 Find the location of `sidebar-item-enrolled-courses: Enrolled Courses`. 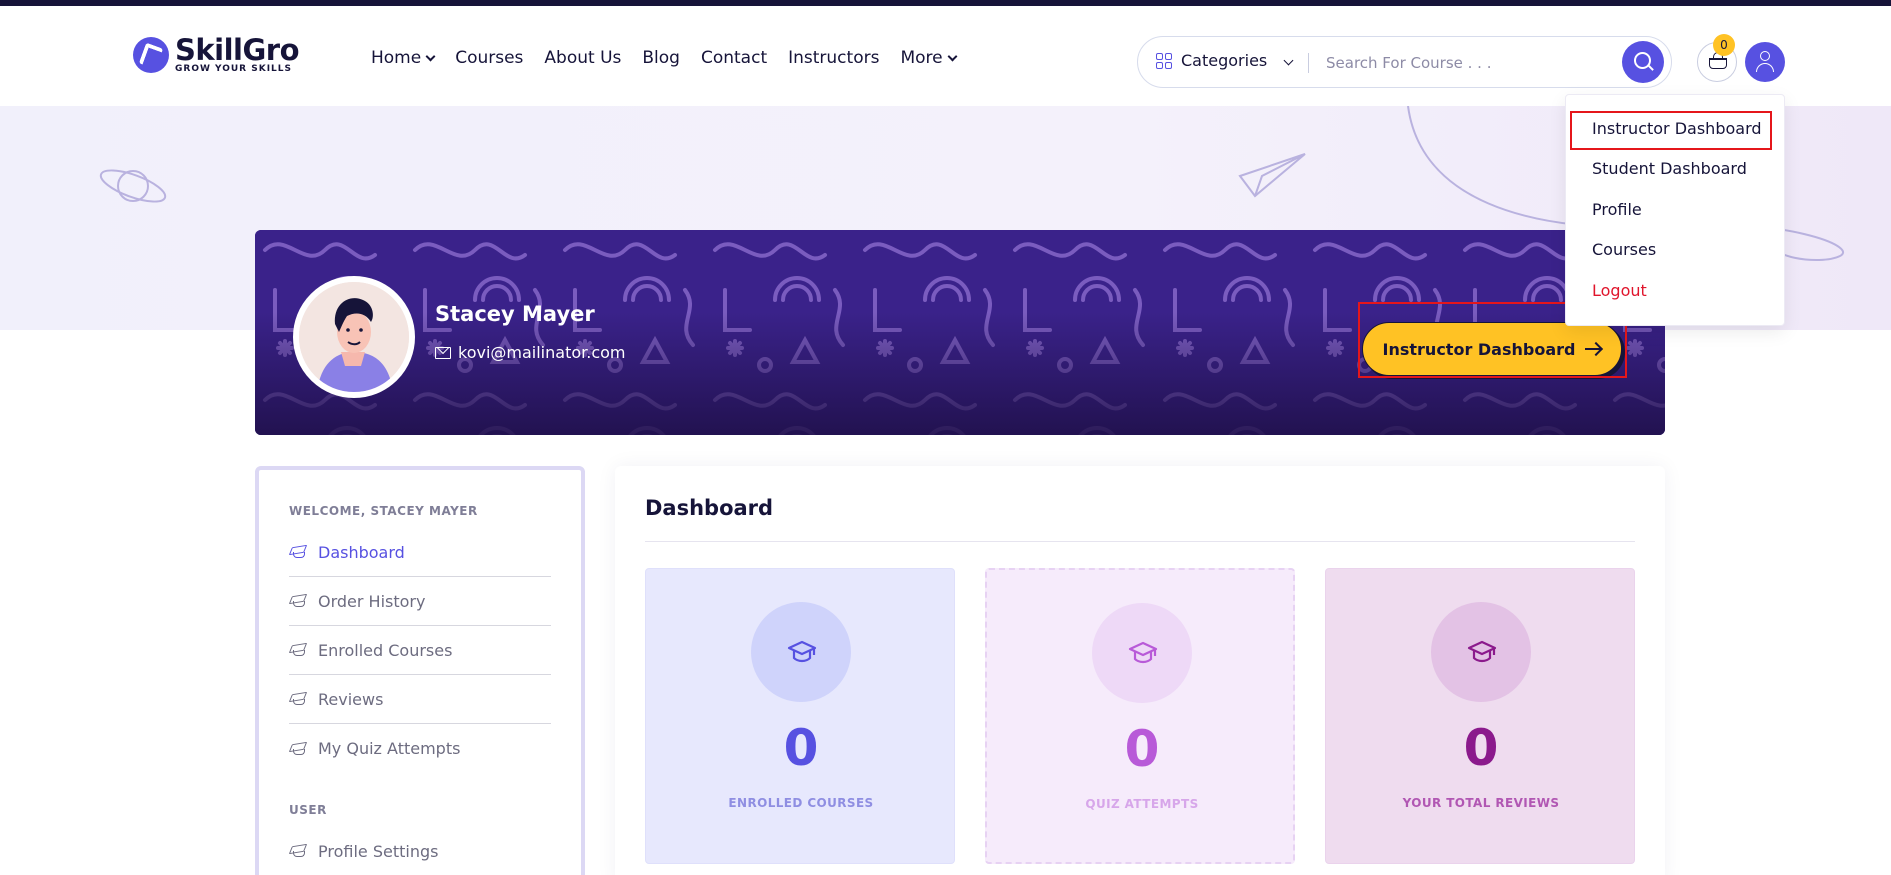

sidebar-item-enrolled-courses: Enrolled Courses is located at coordinates (420, 650).